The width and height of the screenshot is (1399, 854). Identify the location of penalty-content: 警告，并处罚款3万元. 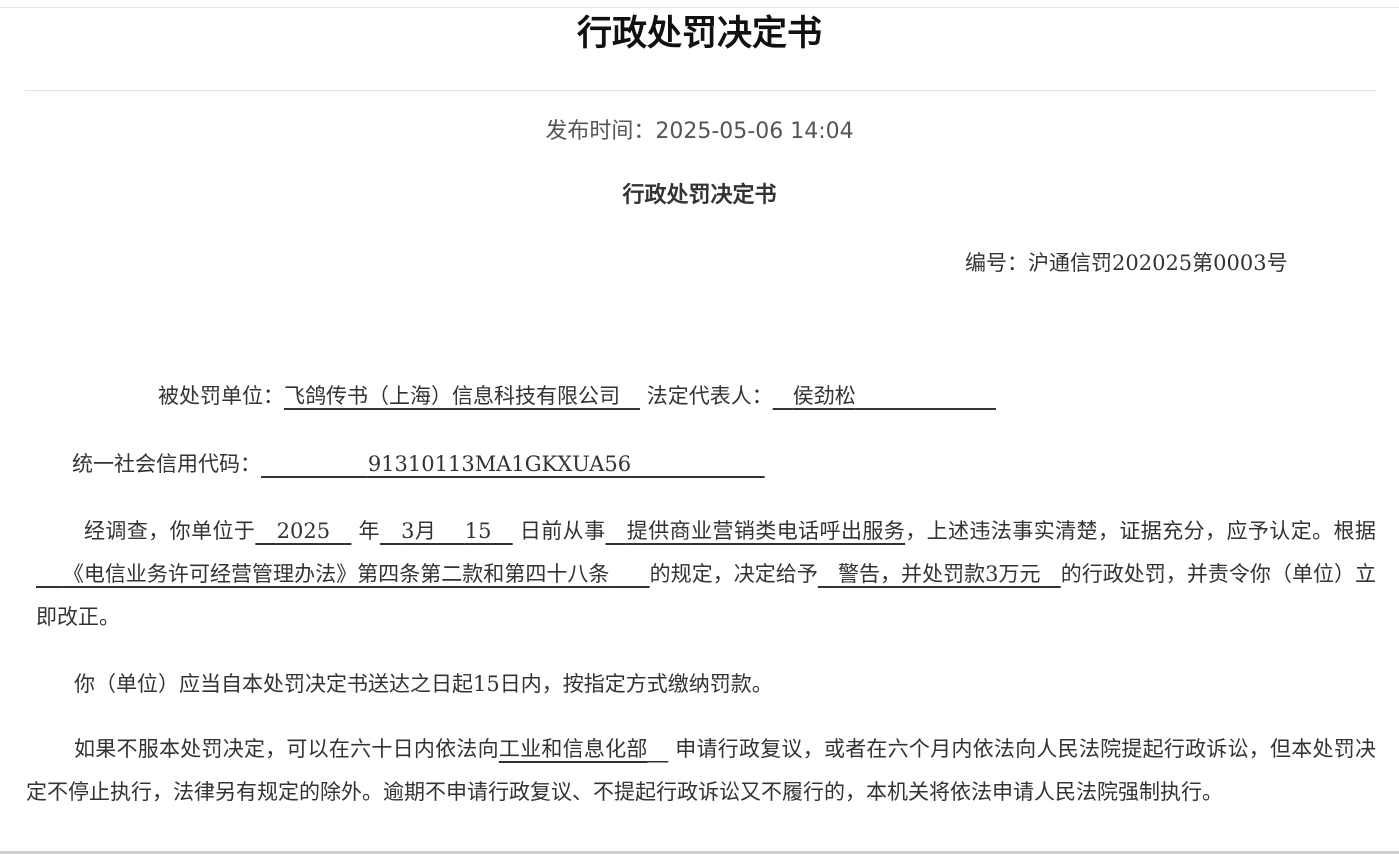
(939, 574).